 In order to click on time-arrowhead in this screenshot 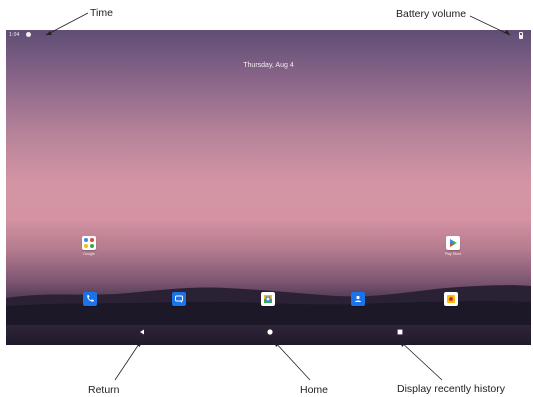, I will do `click(49, 33)`.